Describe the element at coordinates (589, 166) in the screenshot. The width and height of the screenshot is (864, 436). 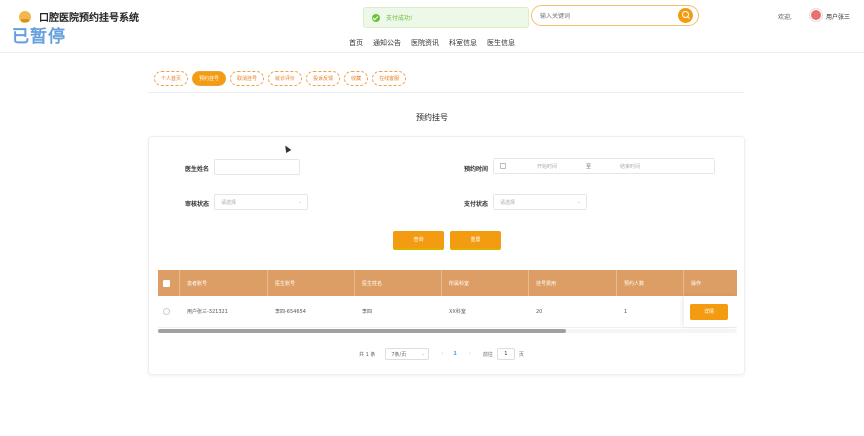
I see `range-separator: 至` at that location.